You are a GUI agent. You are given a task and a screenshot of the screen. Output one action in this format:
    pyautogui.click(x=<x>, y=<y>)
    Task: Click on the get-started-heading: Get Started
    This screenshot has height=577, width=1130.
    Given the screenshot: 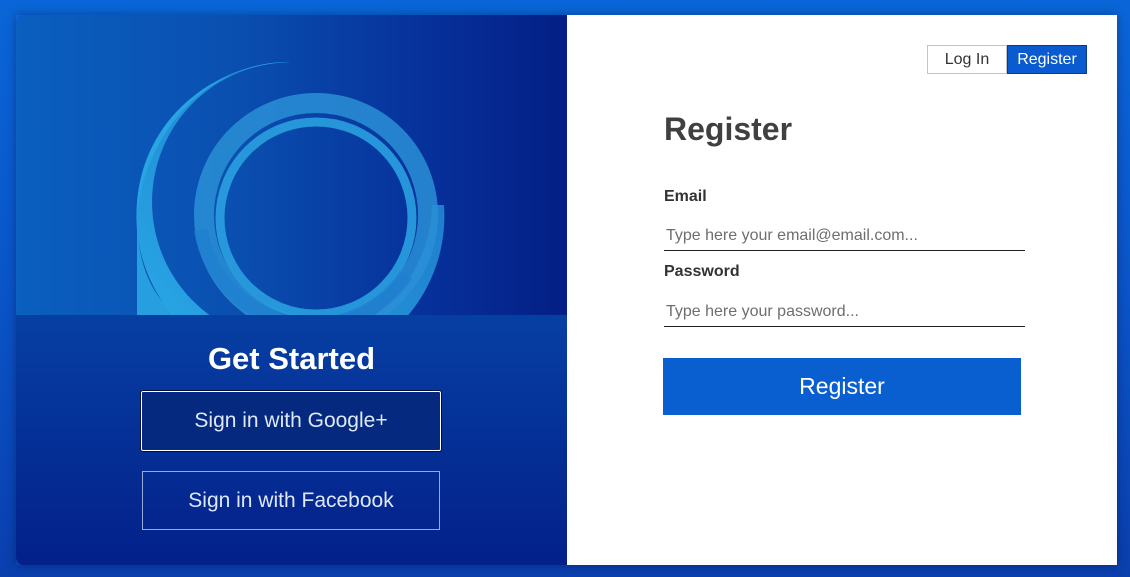 What is the action you would take?
    pyautogui.click(x=291, y=358)
    